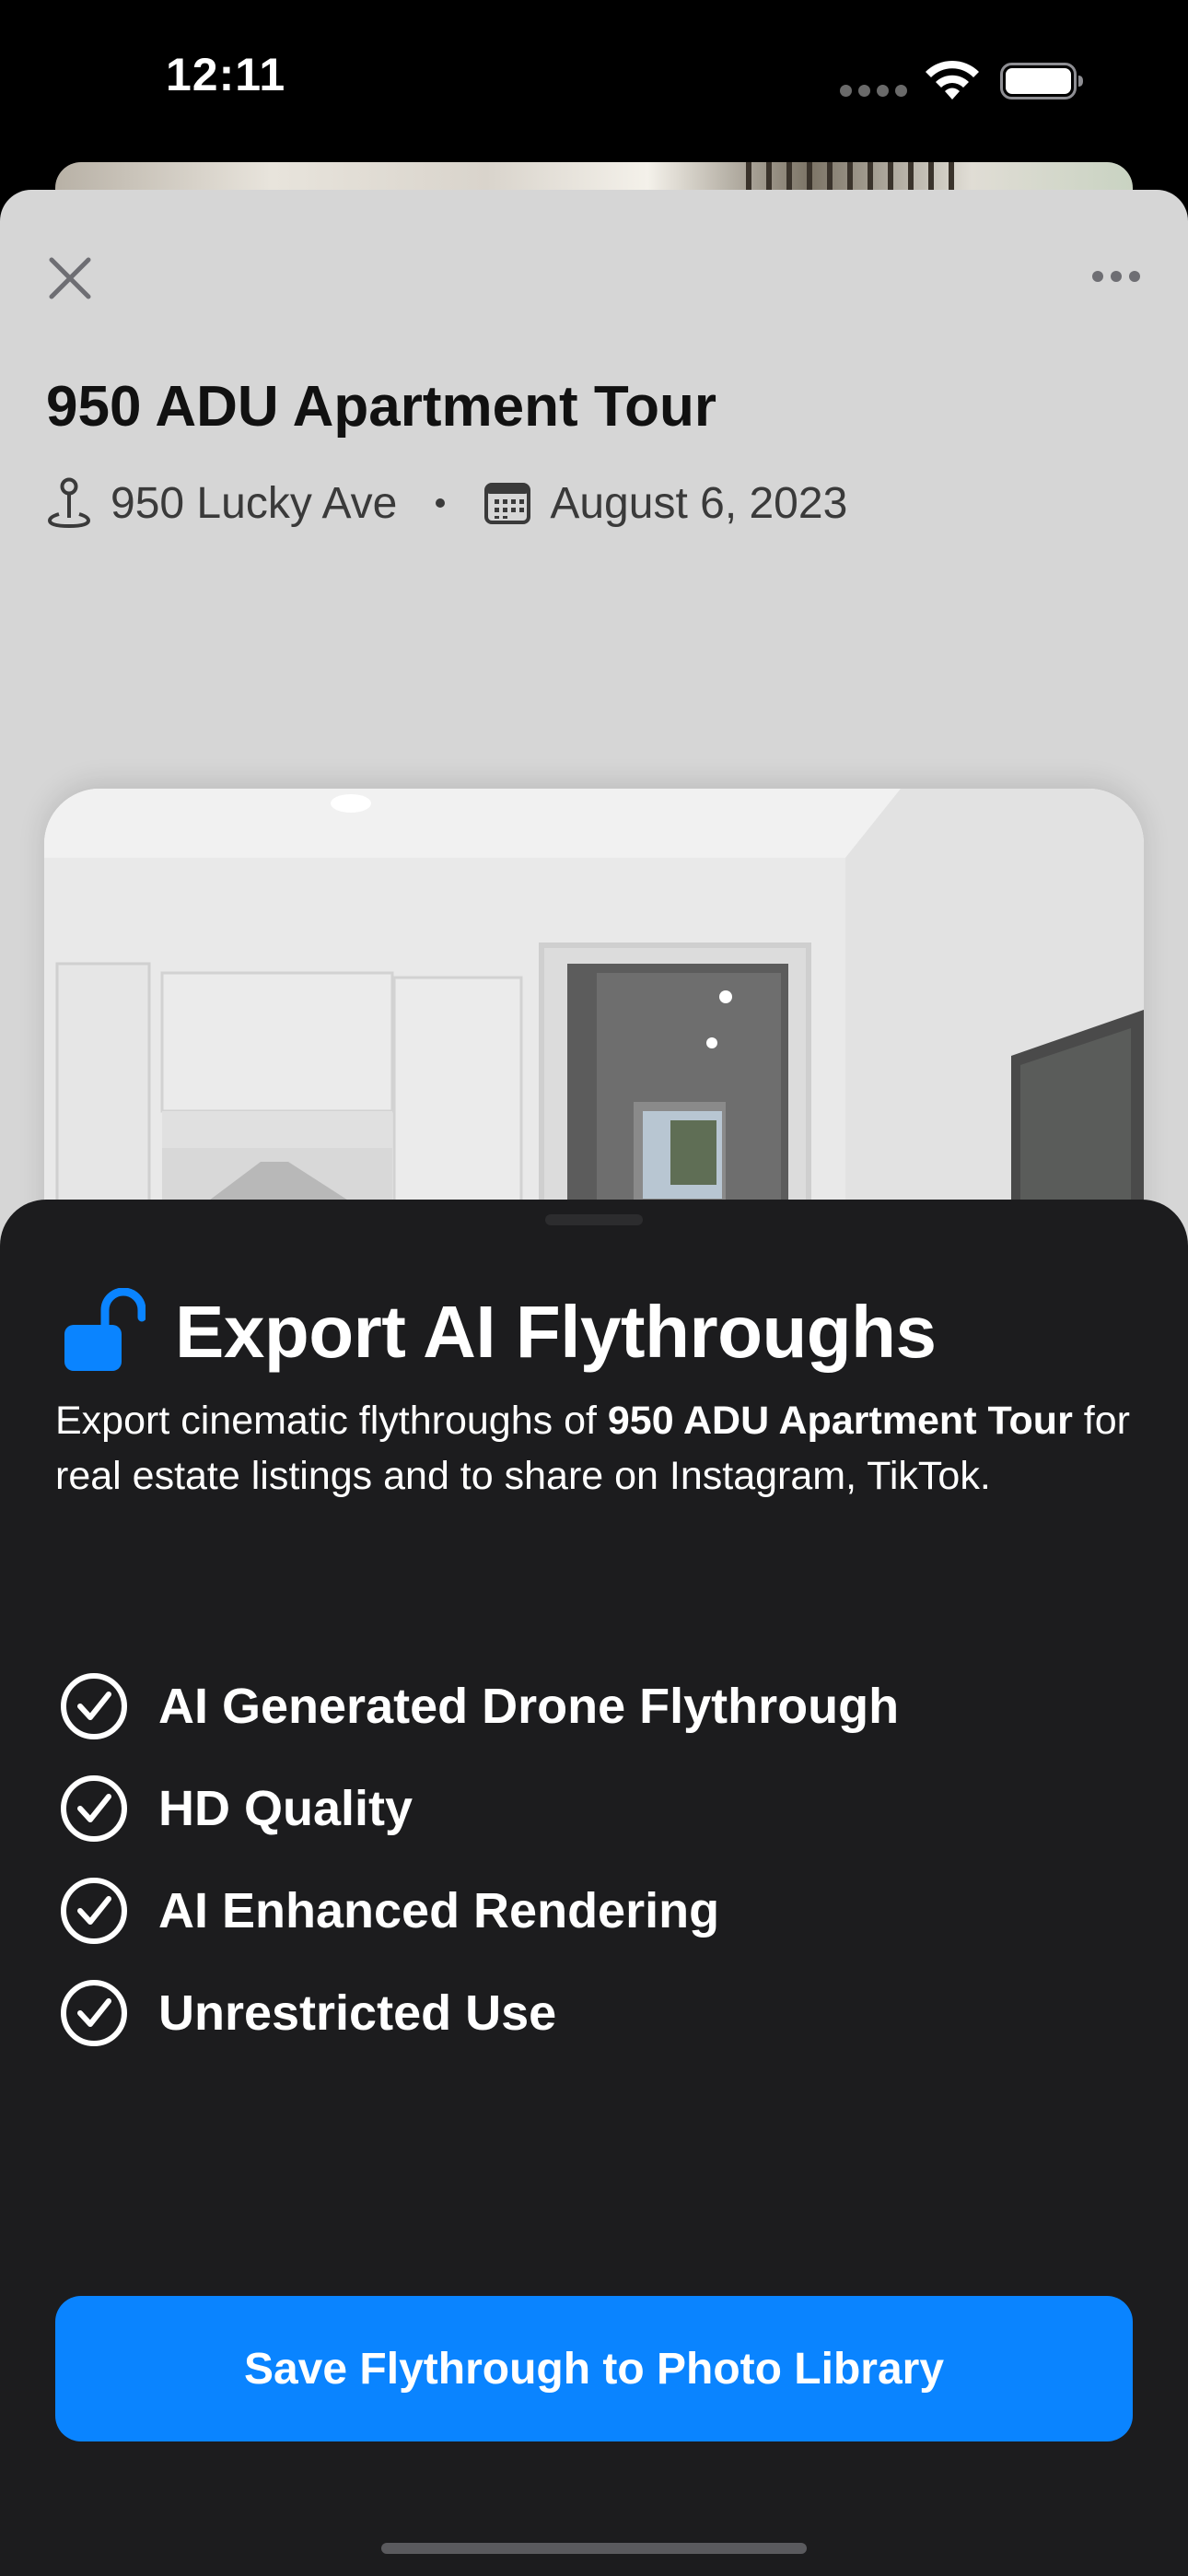 The width and height of the screenshot is (1188, 2576). I want to click on save-flythrough-button: Save Flythrough to Photo Library, so click(594, 2368).